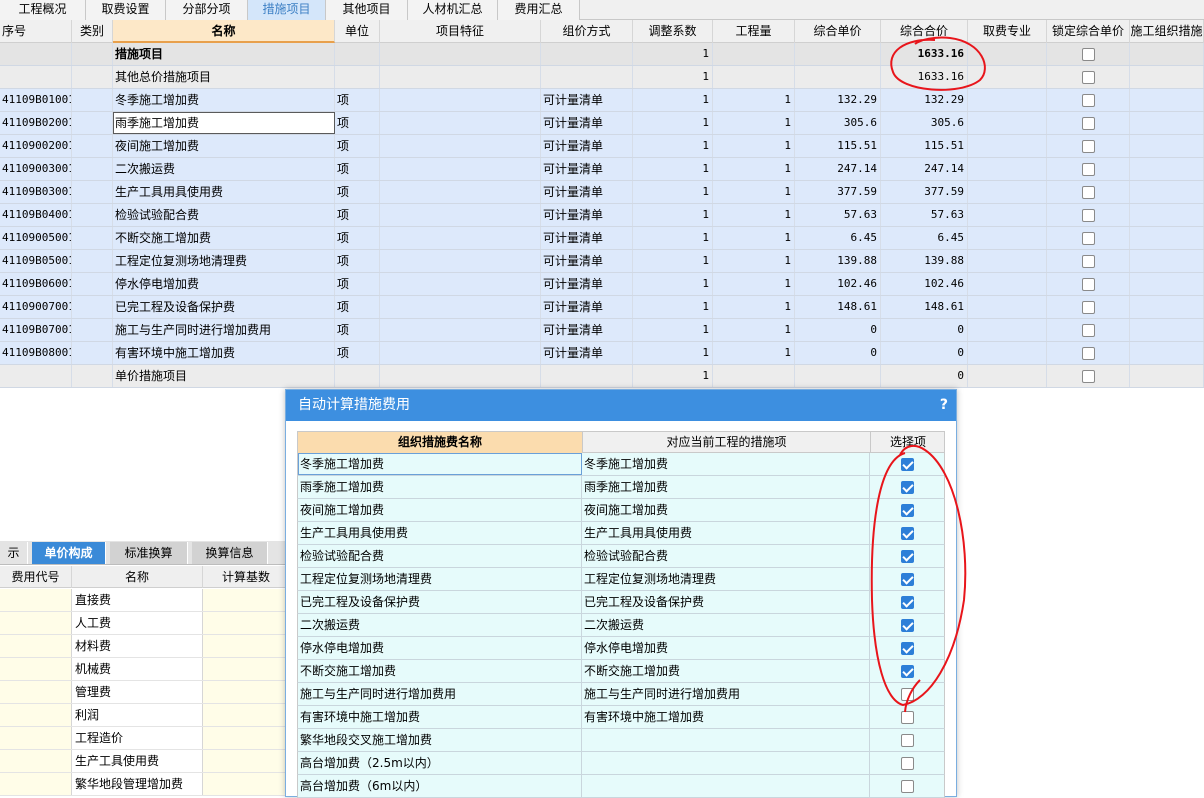 The image size is (1204, 798). What do you see at coordinates (36, 215) in the screenshot?
I see `cell-code: 41109B04001` at bounding box center [36, 215].